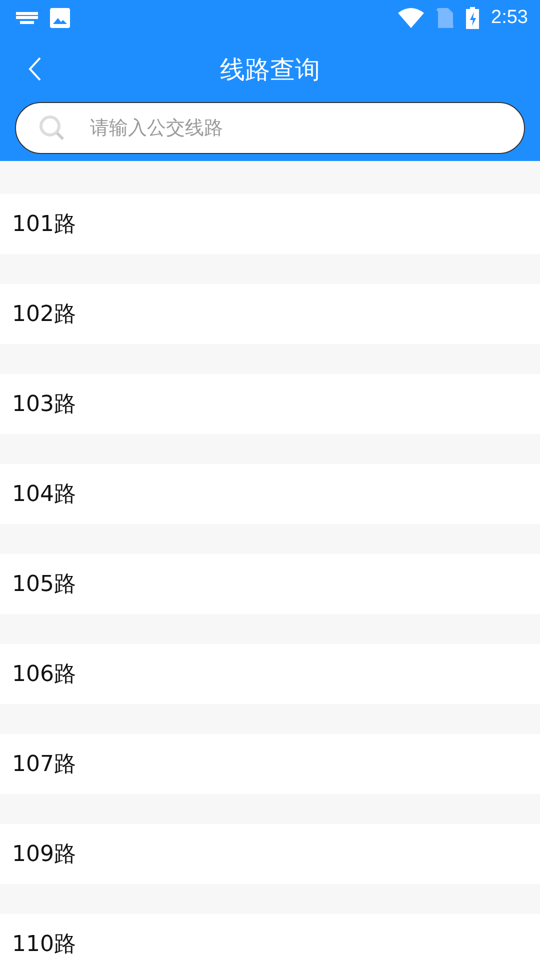 This screenshot has height=960, width=540. Describe the element at coordinates (270, 854) in the screenshot. I see `route-item: 109路` at that location.